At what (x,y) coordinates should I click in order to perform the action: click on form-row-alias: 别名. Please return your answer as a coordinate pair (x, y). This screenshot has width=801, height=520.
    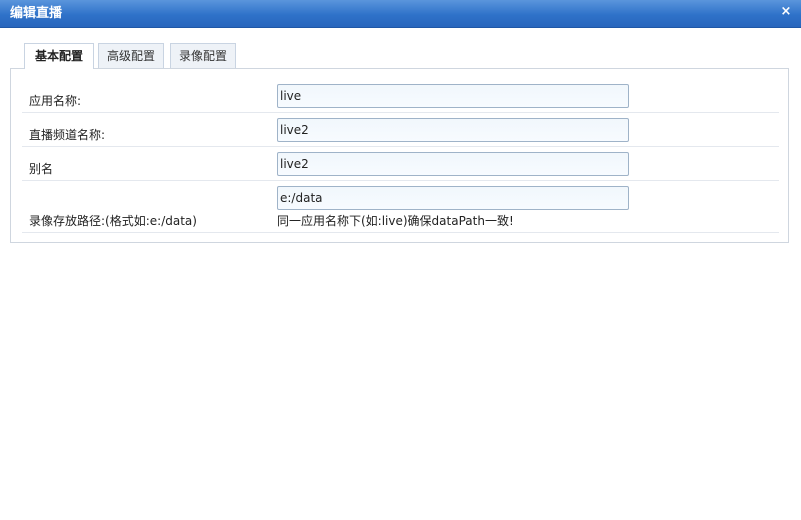
    Looking at the image, I should click on (400, 164).